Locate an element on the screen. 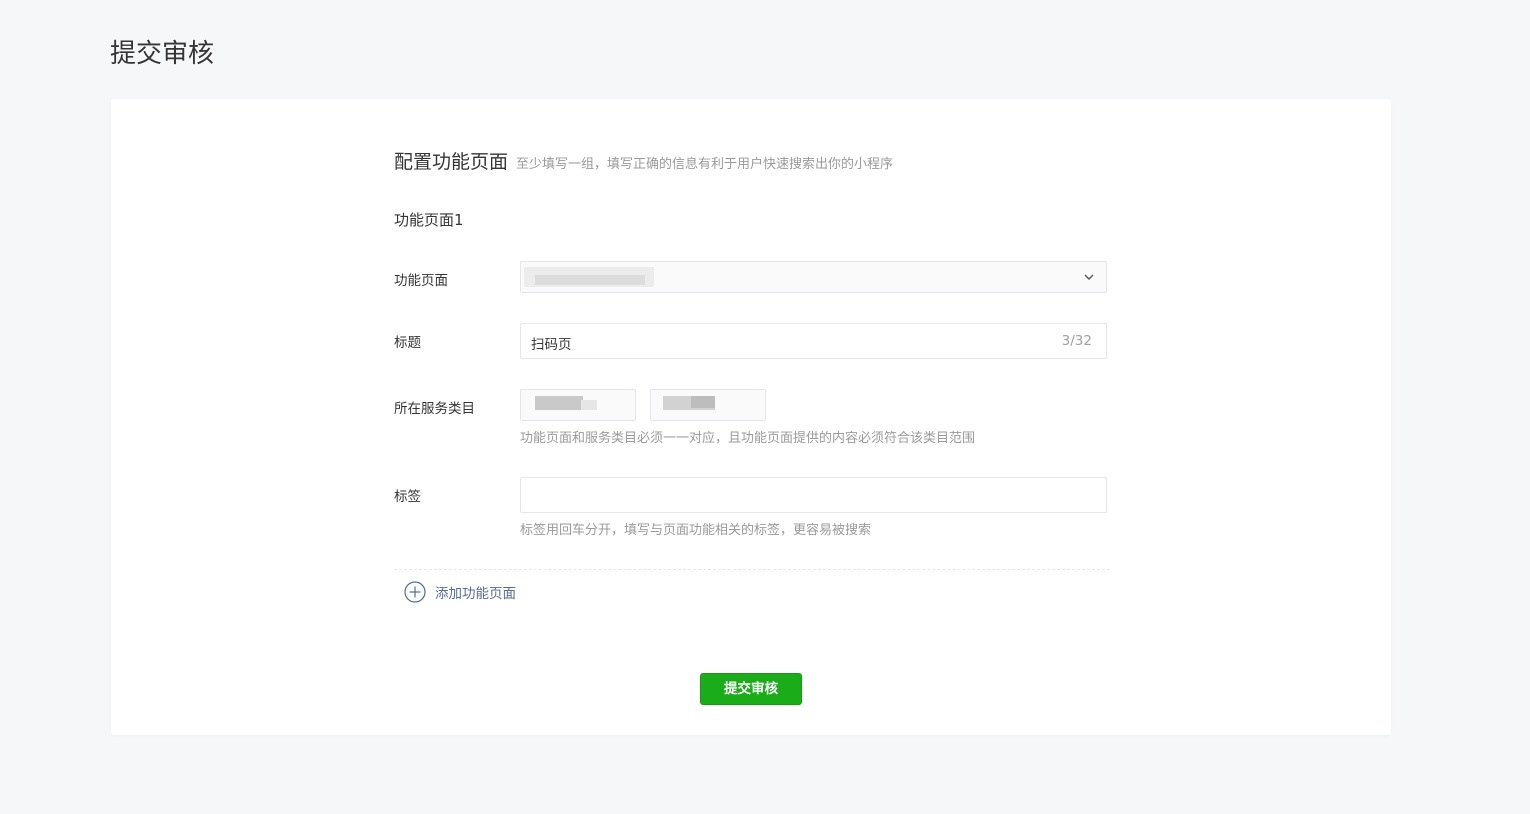 This screenshot has height=814, width=1530. redacted-category is located at coordinates (559, 403).